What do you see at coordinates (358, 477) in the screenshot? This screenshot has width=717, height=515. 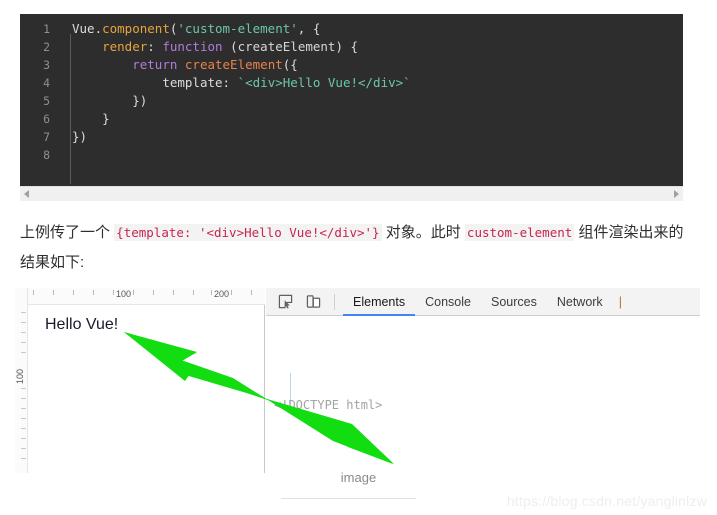 I see `figure-caption: image` at bounding box center [358, 477].